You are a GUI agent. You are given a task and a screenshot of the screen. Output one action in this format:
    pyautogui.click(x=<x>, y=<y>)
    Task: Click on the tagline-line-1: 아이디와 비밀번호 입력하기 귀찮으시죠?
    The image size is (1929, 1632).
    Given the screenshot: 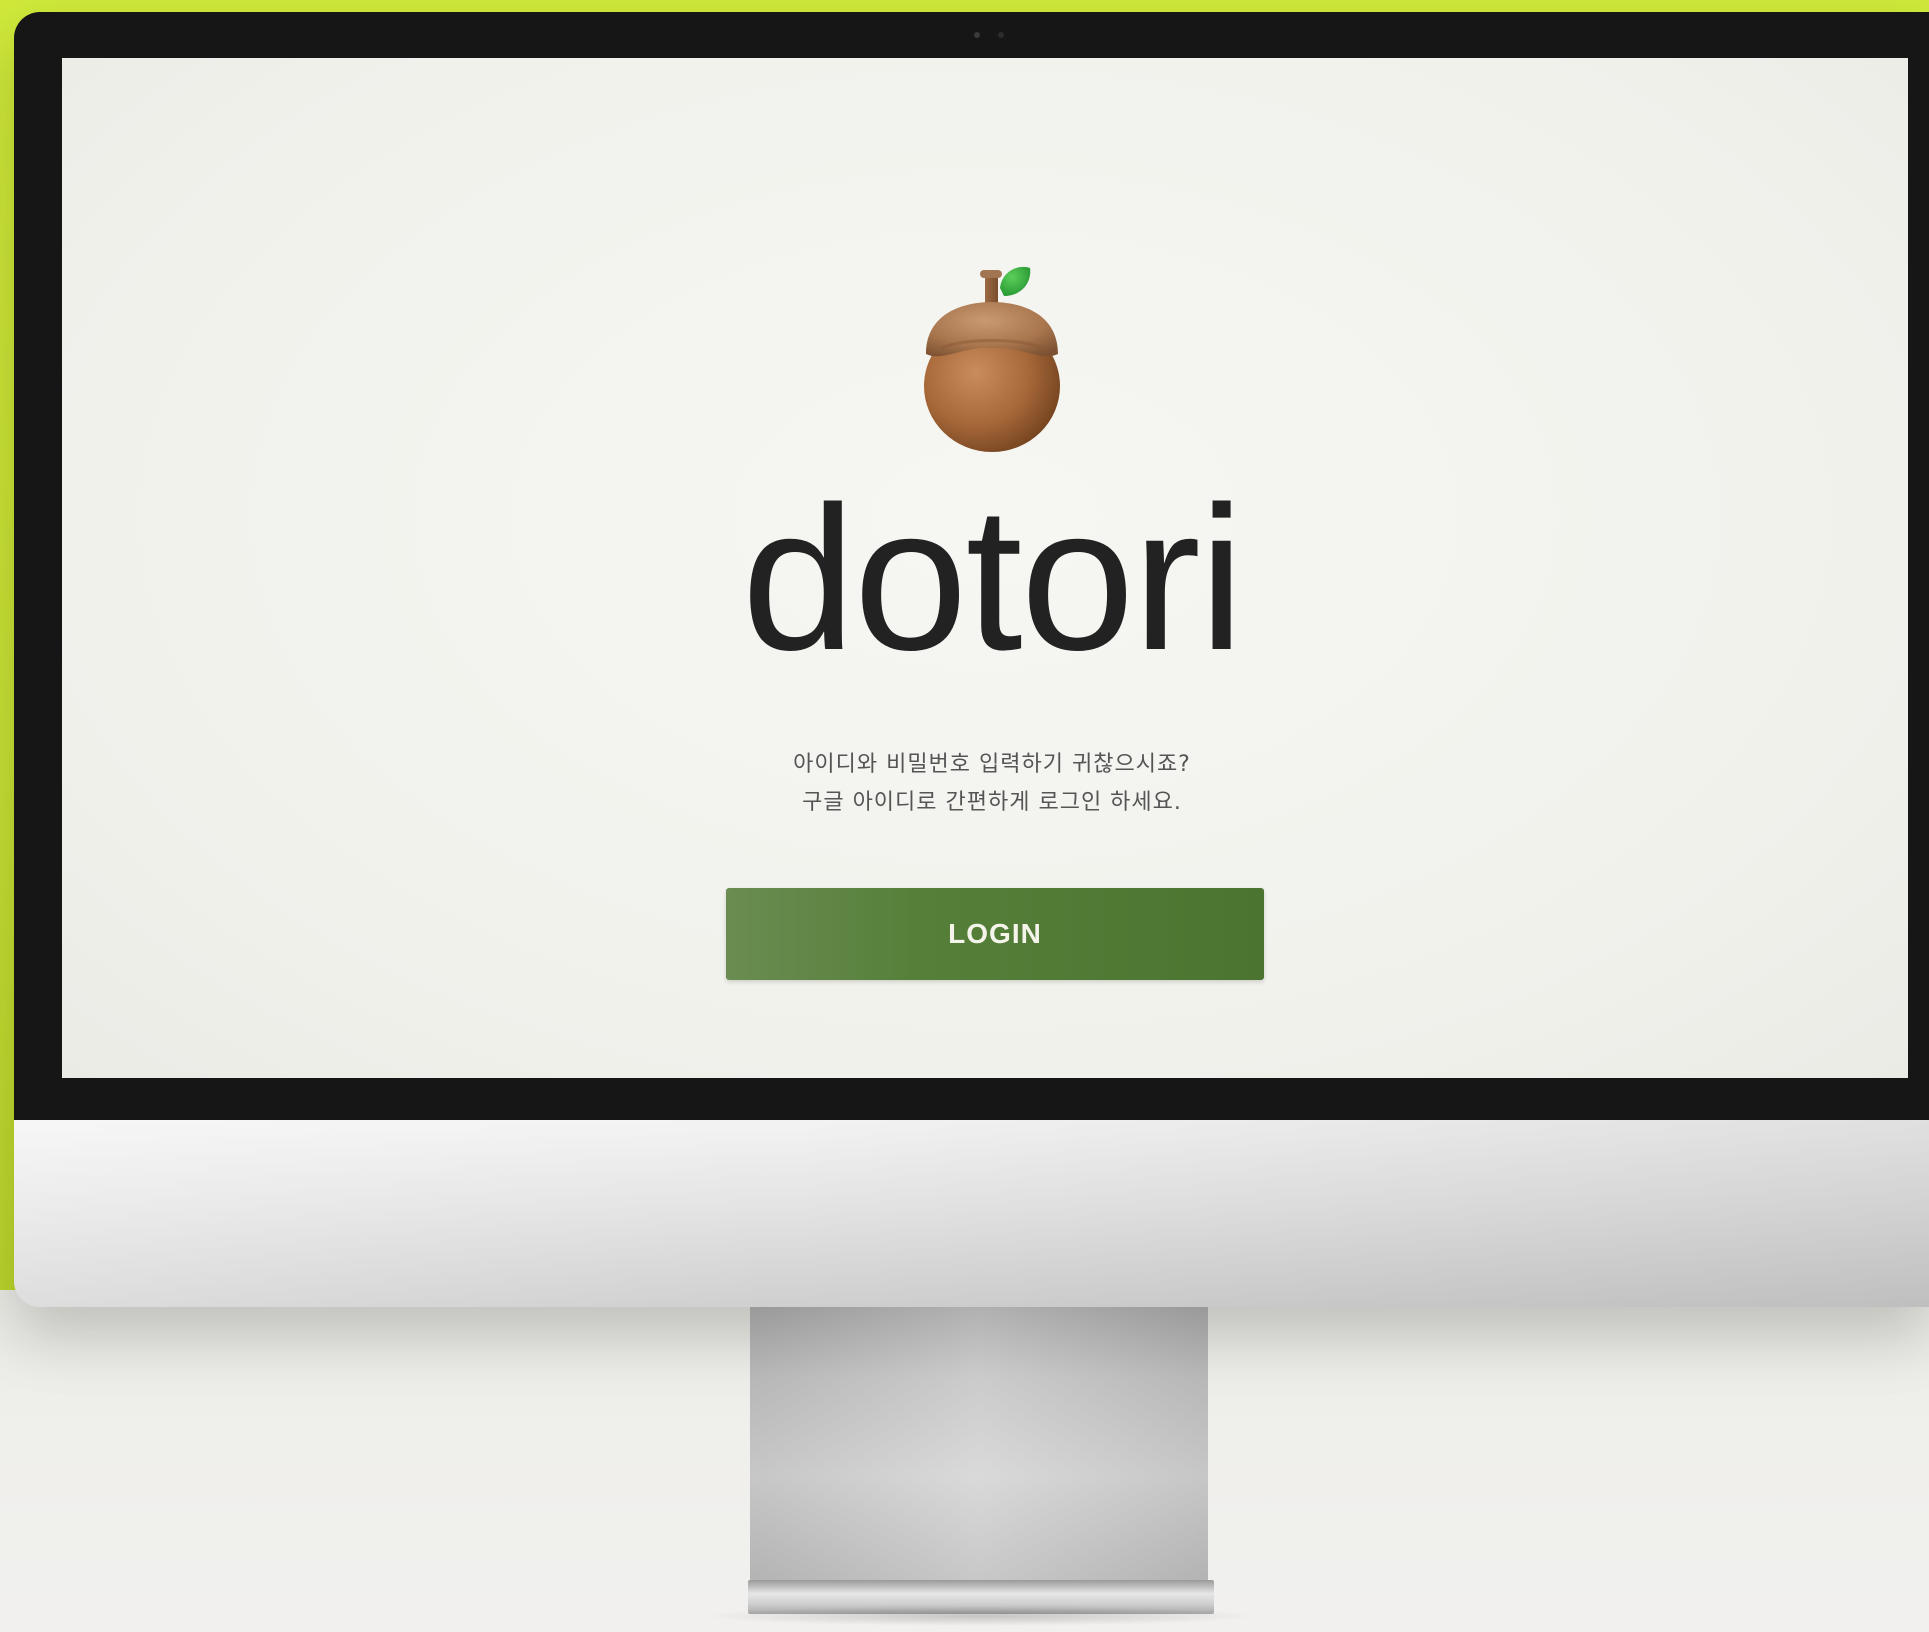 What is the action you would take?
    pyautogui.click(x=992, y=764)
    